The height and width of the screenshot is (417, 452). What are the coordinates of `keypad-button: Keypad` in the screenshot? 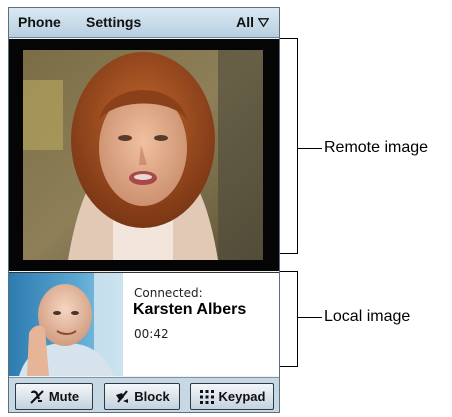 It's located at (232, 396).